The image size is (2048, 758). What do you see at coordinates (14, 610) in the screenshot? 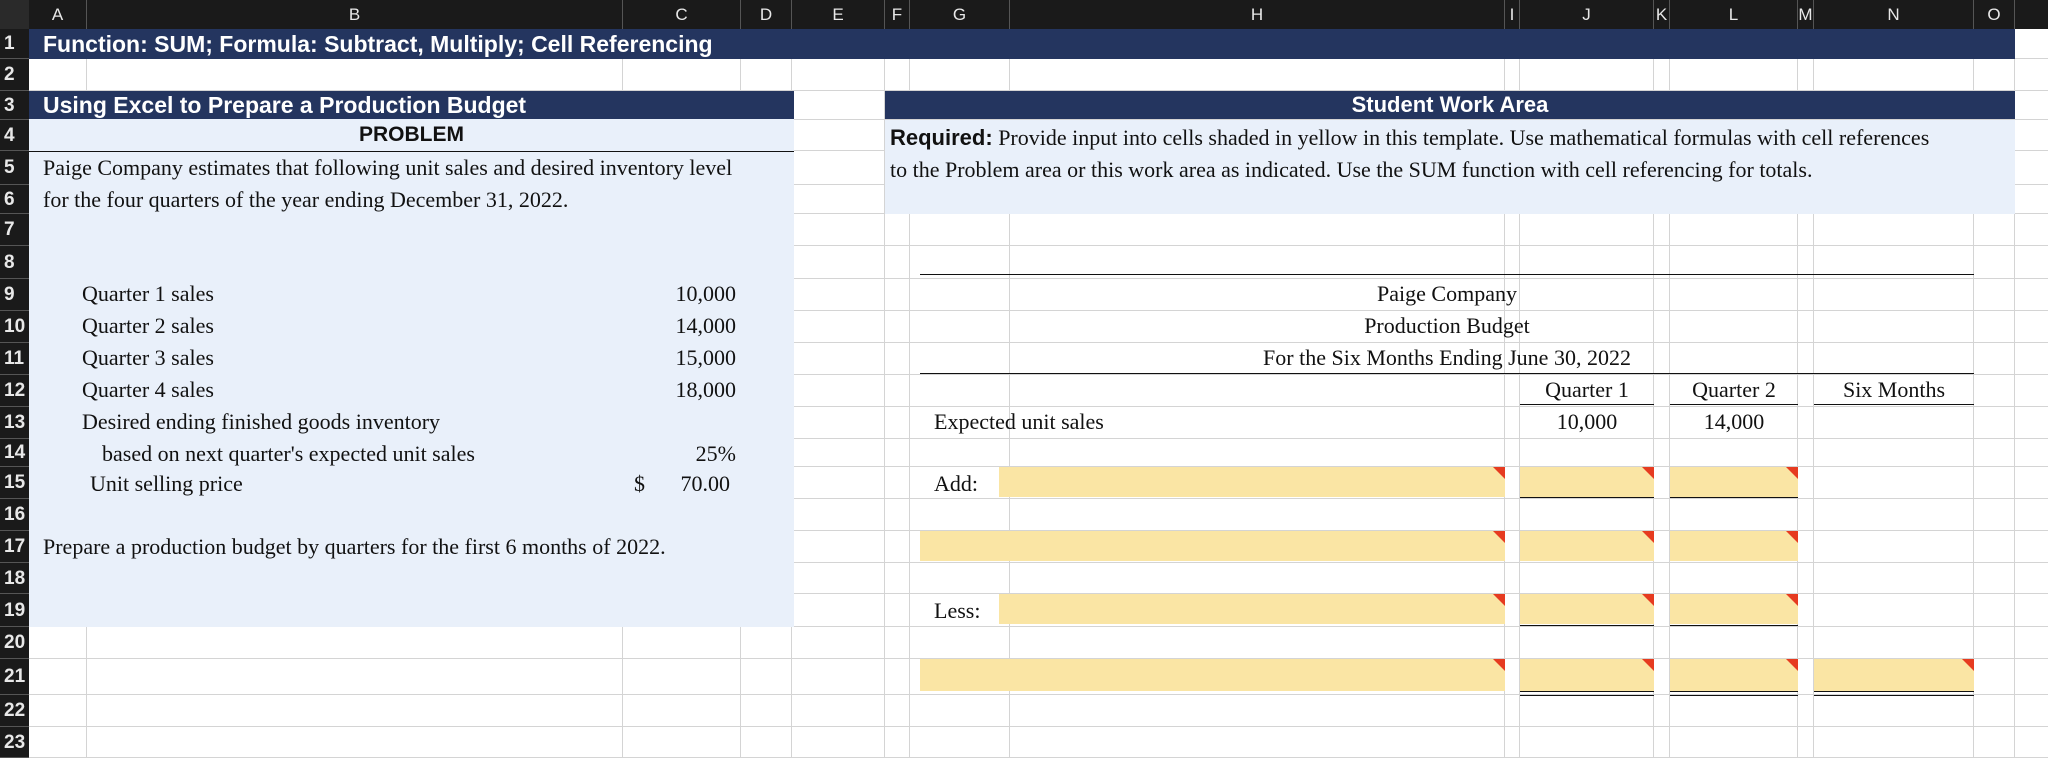
I see `row-header-19: 19` at bounding box center [14, 610].